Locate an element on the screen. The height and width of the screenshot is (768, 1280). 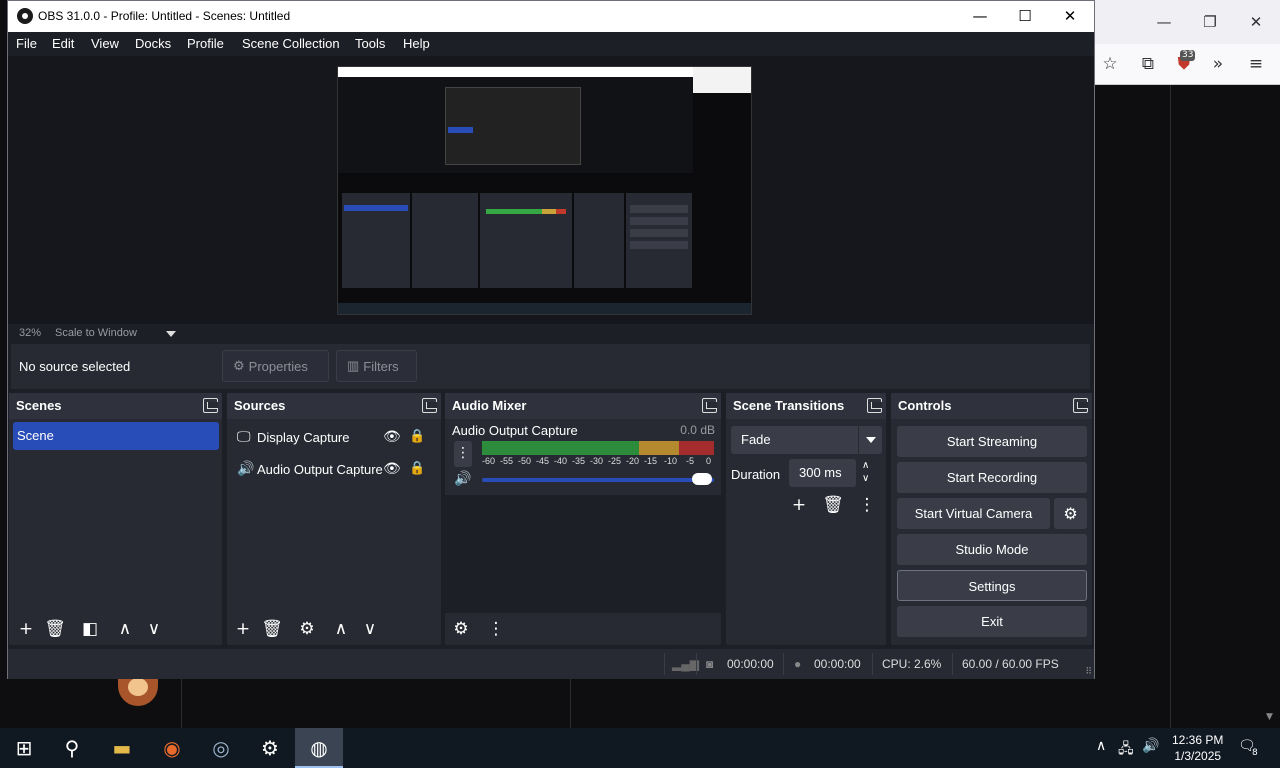
obs-taskbar-icon: ◍ is located at coordinates (319, 748).